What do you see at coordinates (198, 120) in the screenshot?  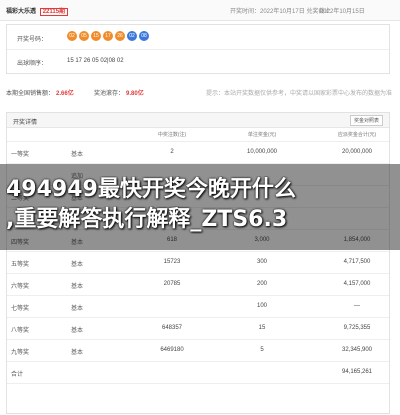 I see `details-header: 开奖详情 奖金对照表` at bounding box center [198, 120].